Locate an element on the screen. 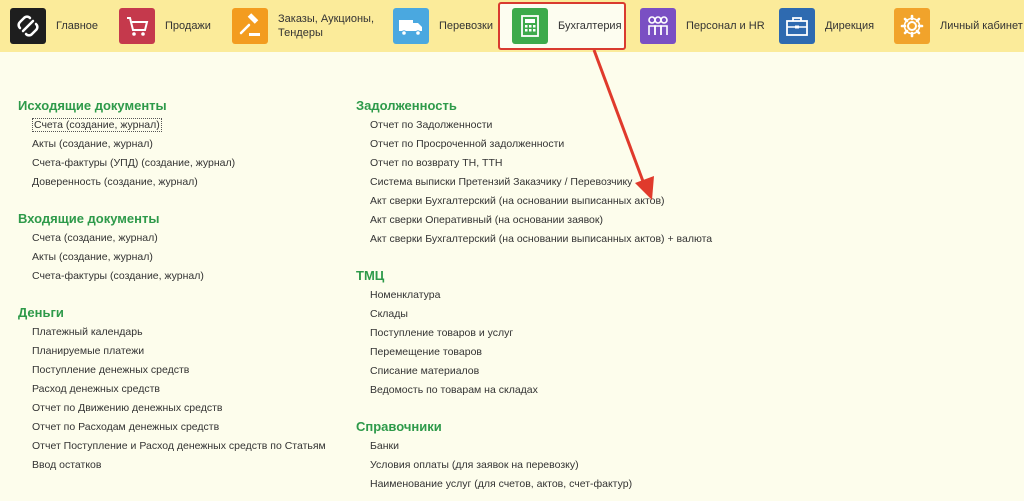 The image size is (1024, 501). link-goods-receipt: Поступление товаров и услуг is located at coordinates (541, 333).